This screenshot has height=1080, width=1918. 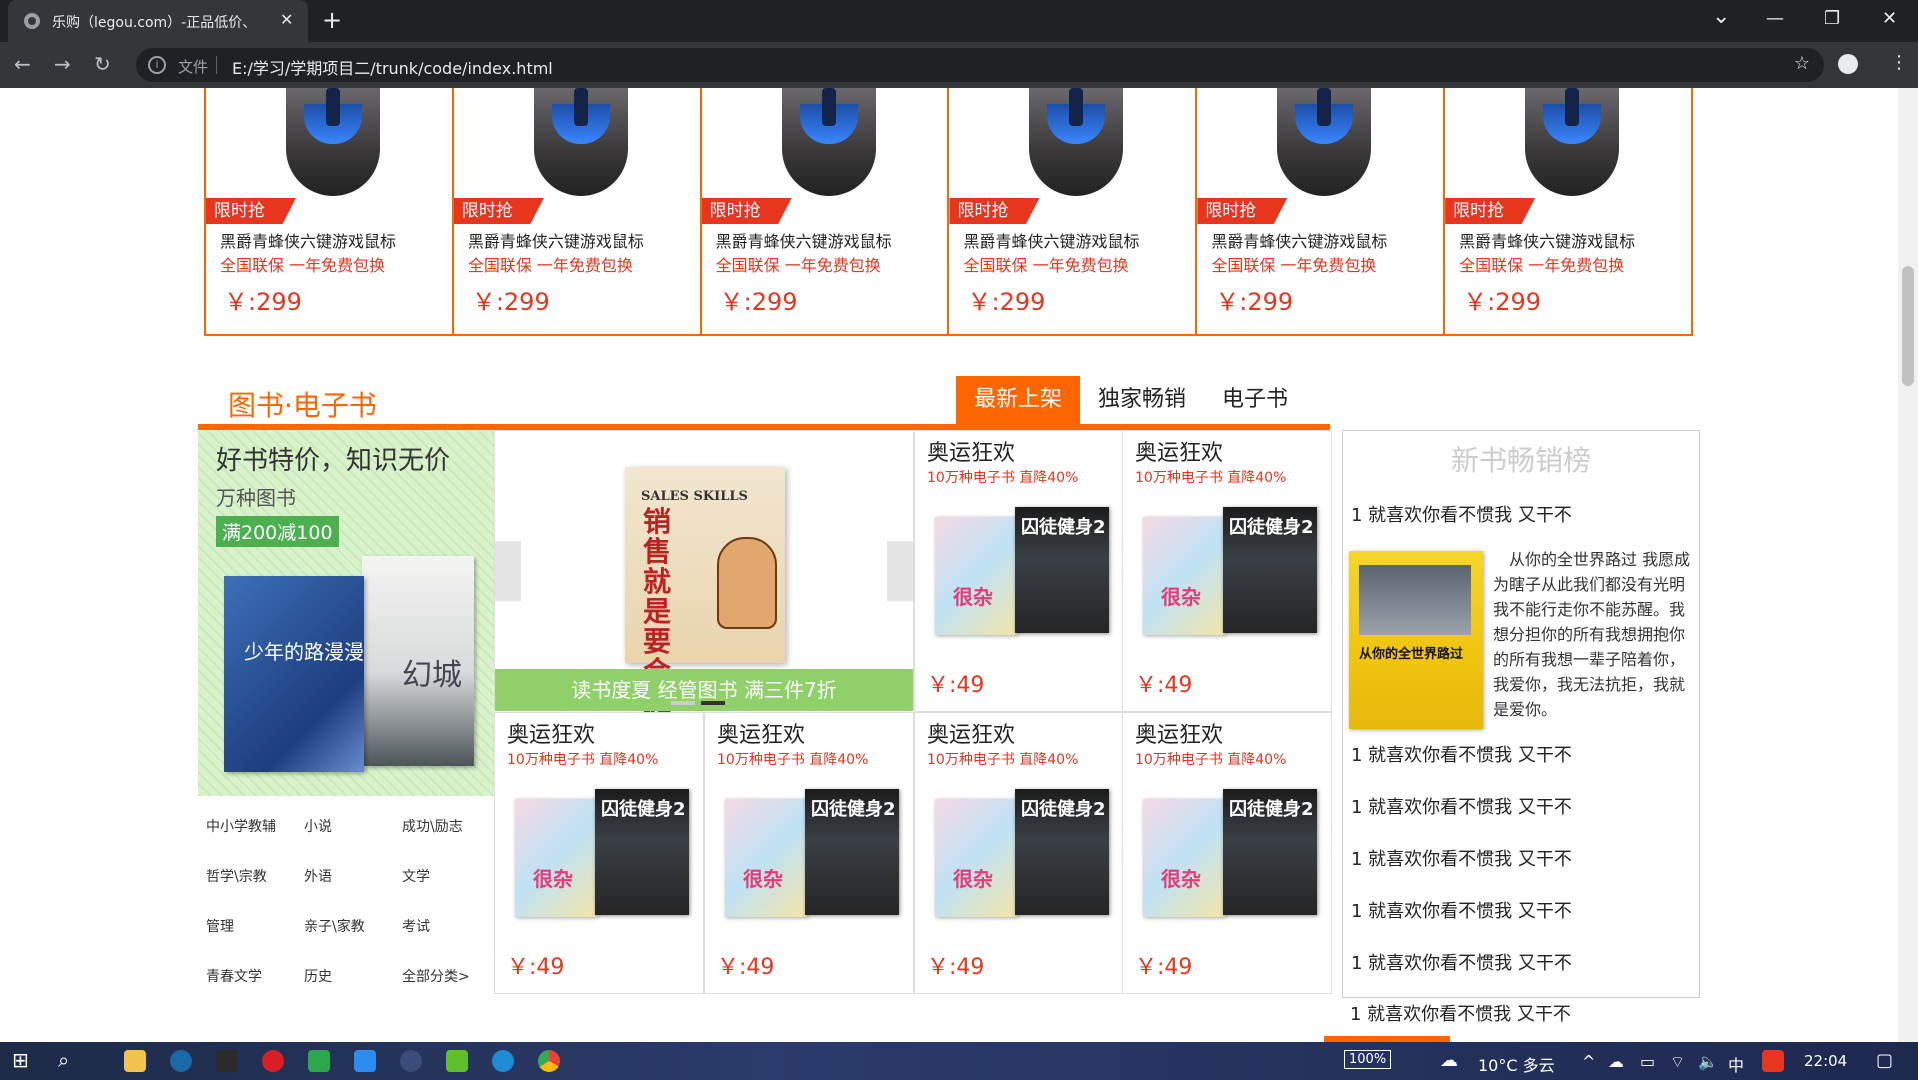 I want to click on category-link: 小说, so click(x=318, y=826).